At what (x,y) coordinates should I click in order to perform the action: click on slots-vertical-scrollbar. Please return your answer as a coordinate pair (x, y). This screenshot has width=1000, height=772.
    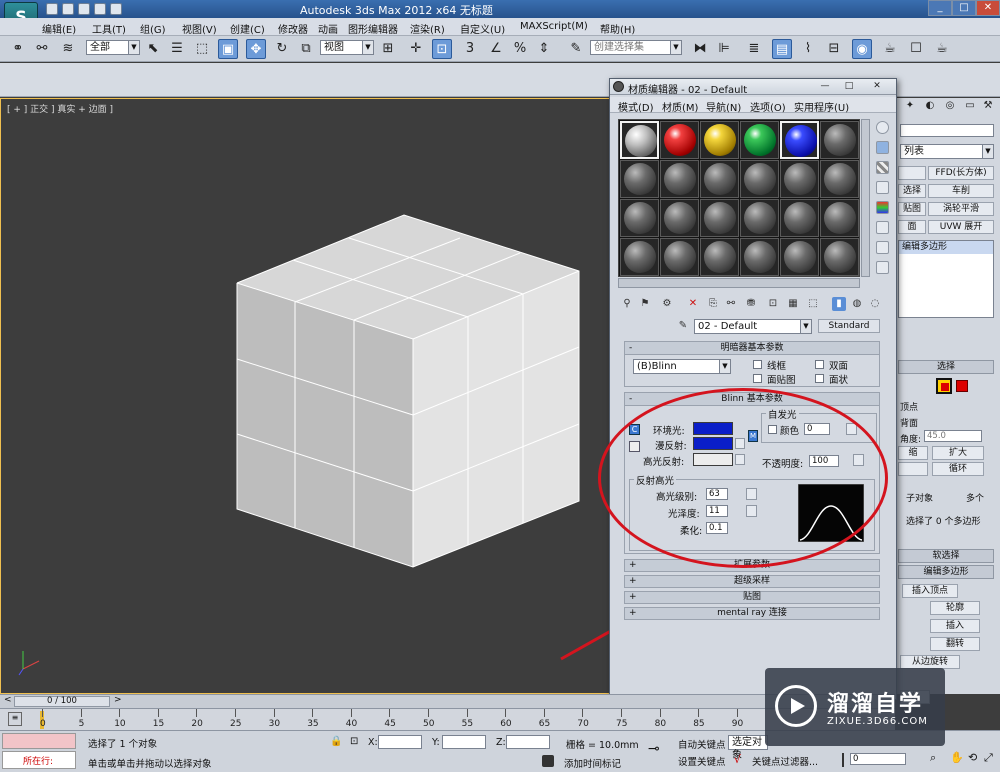
    Looking at the image, I should click on (865, 198).